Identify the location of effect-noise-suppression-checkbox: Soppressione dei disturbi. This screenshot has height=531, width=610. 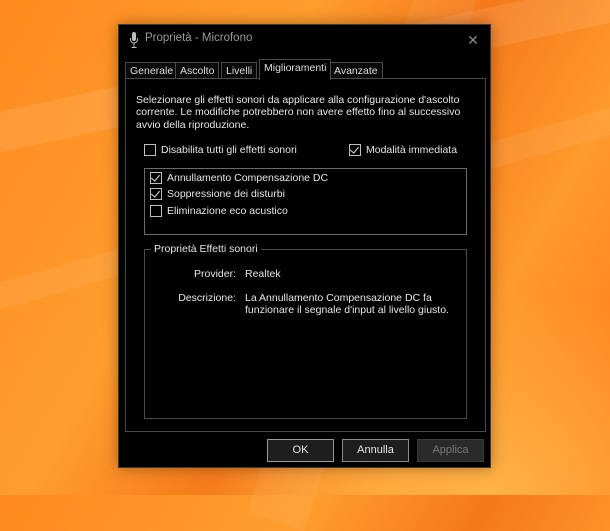
(217, 194).